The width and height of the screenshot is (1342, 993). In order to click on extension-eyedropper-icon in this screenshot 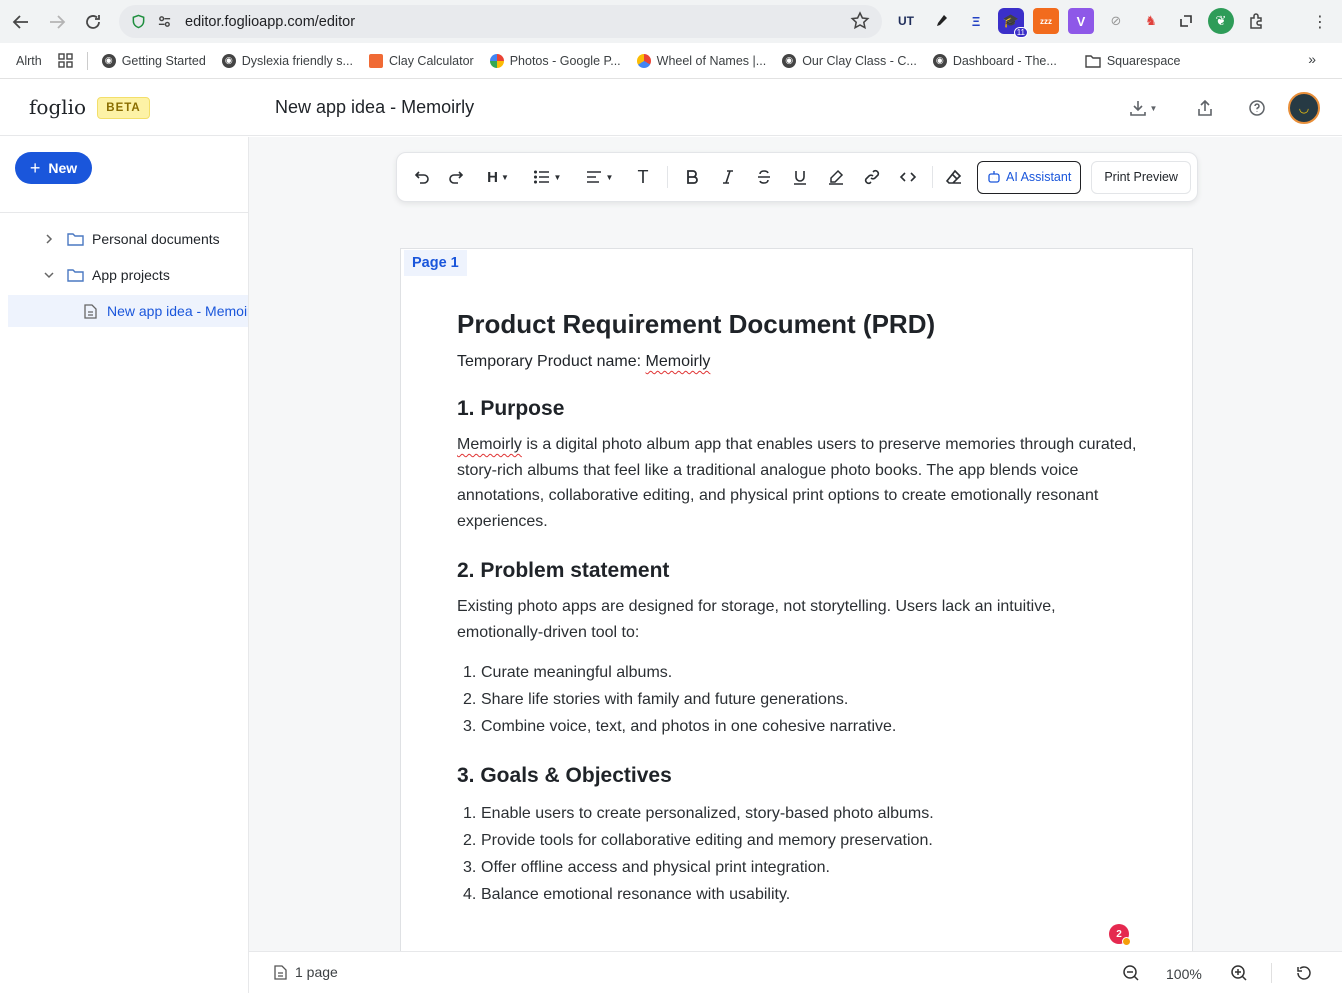, I will do `click(941, 21)`.